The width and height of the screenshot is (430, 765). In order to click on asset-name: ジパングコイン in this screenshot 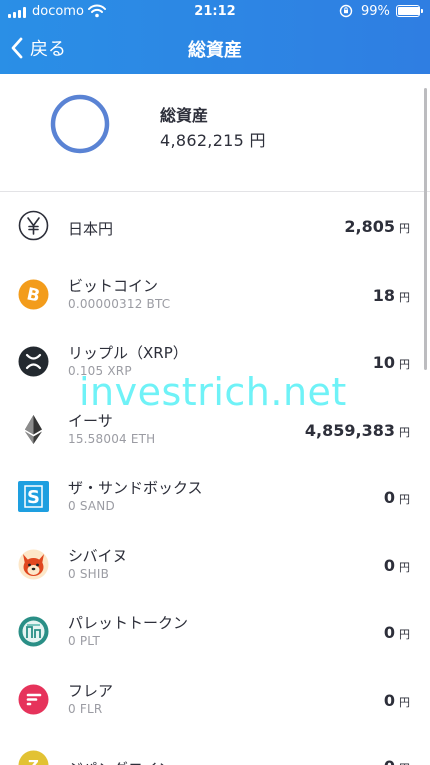, I will do `click(120, 761)`.